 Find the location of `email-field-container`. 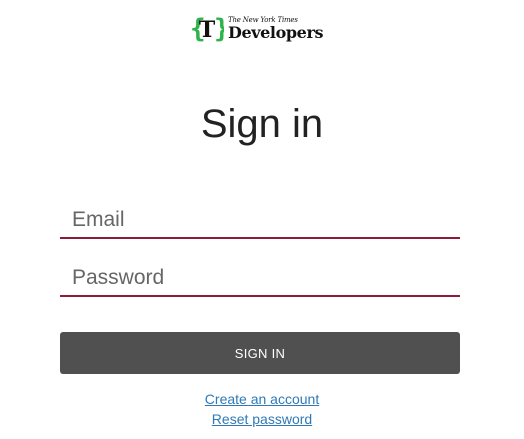

email-field-container is located at coordinates (260, 221).